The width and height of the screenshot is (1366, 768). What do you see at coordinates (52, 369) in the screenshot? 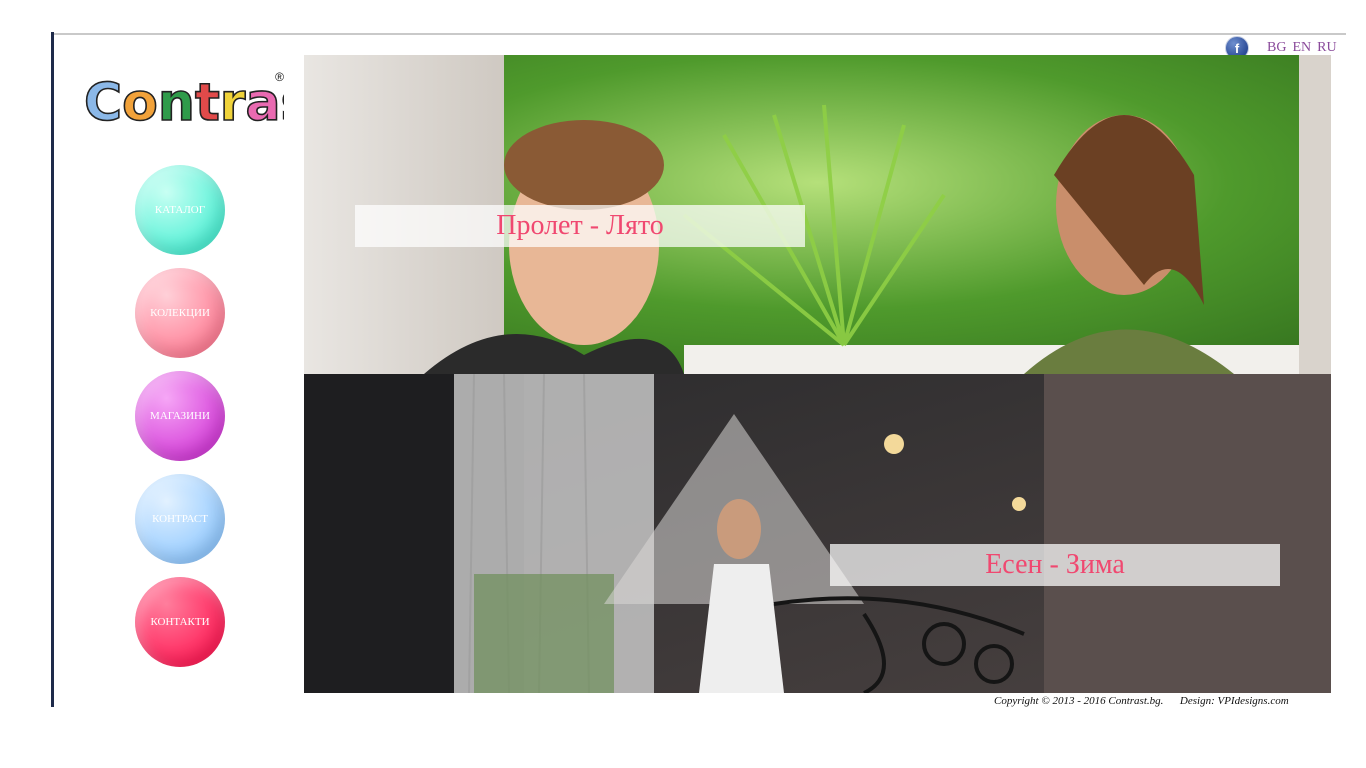
I see `left-border` at bounding box center [52, 369].